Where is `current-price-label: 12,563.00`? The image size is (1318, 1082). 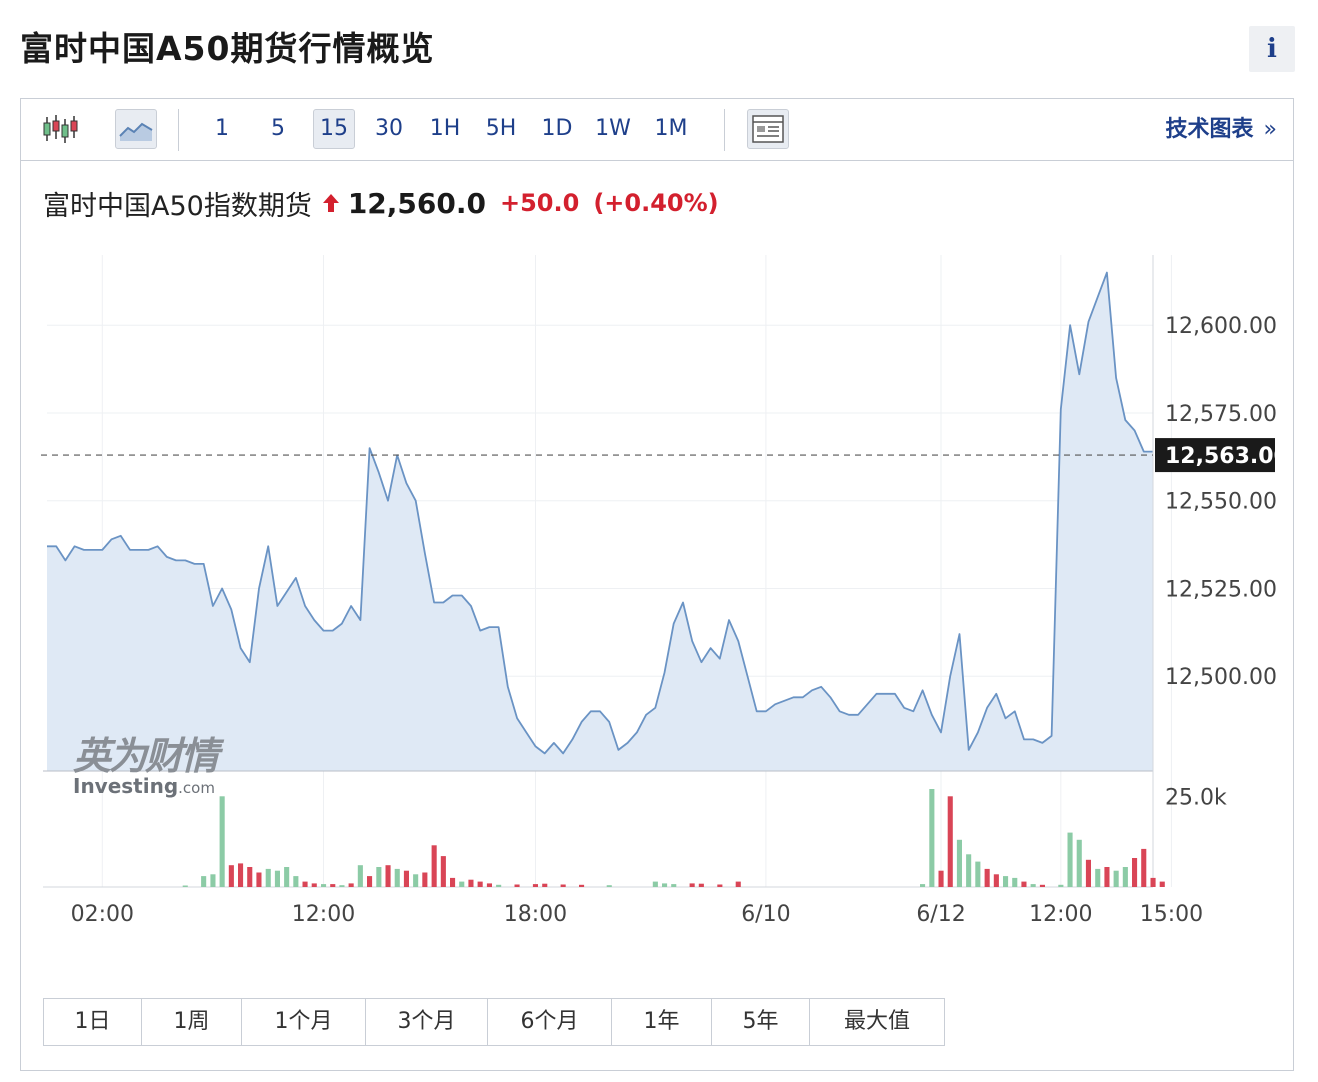 current-price-label: 12,563.00 is located at coordinates (1227, 456).